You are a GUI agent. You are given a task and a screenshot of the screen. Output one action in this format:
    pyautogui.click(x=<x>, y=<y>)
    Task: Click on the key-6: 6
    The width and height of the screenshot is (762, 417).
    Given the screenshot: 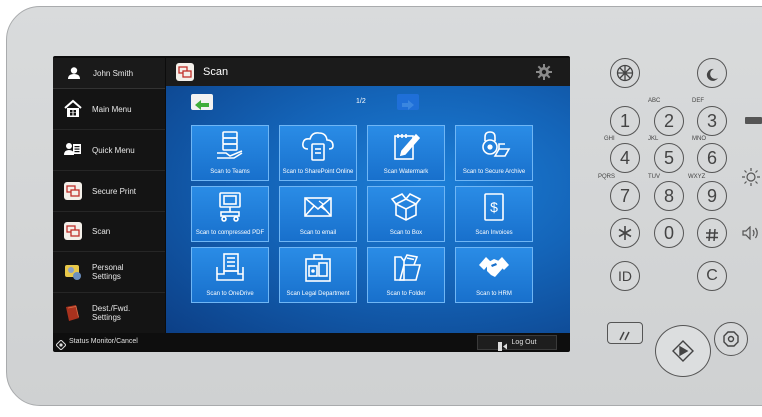 What is the action you would take?
    pyautogui.click(x=712, y=158)
    